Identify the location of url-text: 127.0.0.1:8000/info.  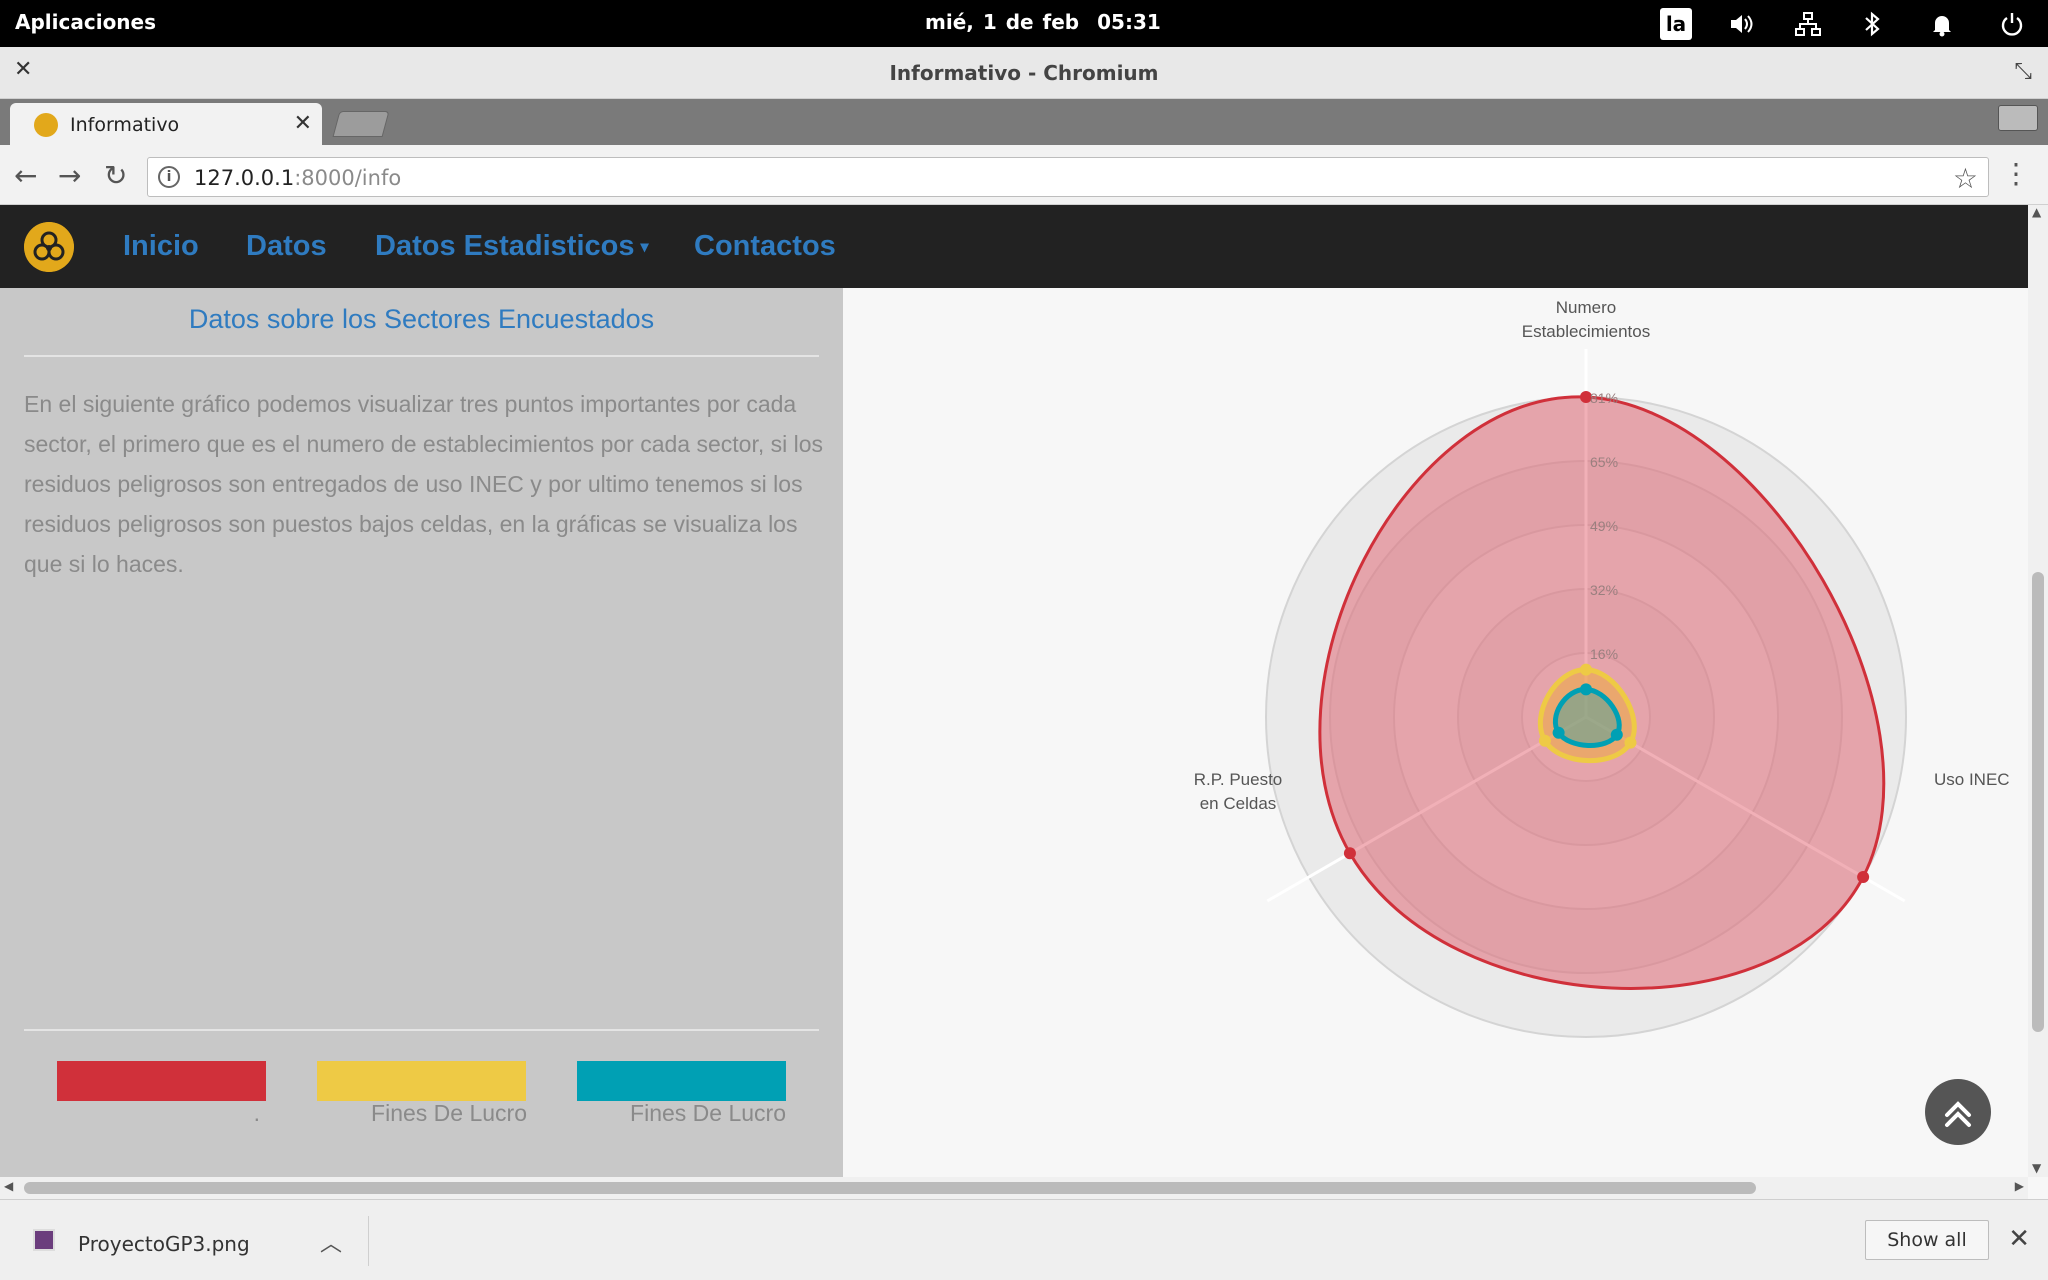
(297, 178).